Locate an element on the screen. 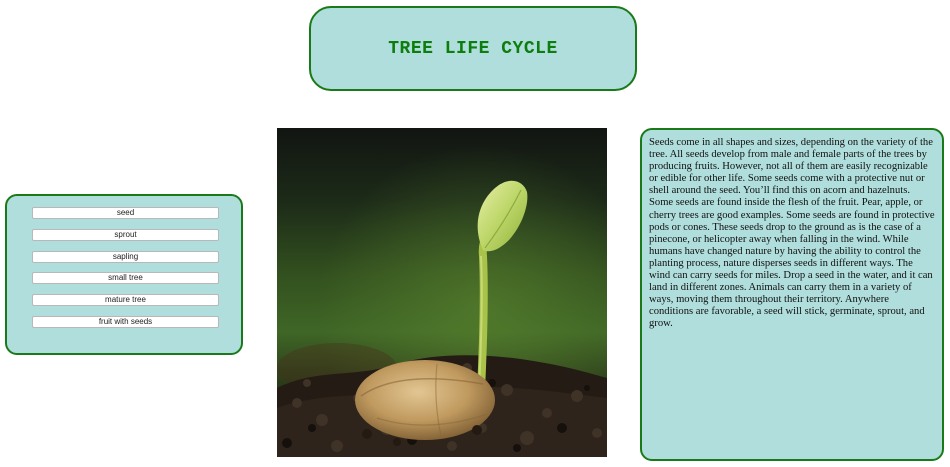  stage-button-mature-tree: mature tree is located at coordinates (125, 300).